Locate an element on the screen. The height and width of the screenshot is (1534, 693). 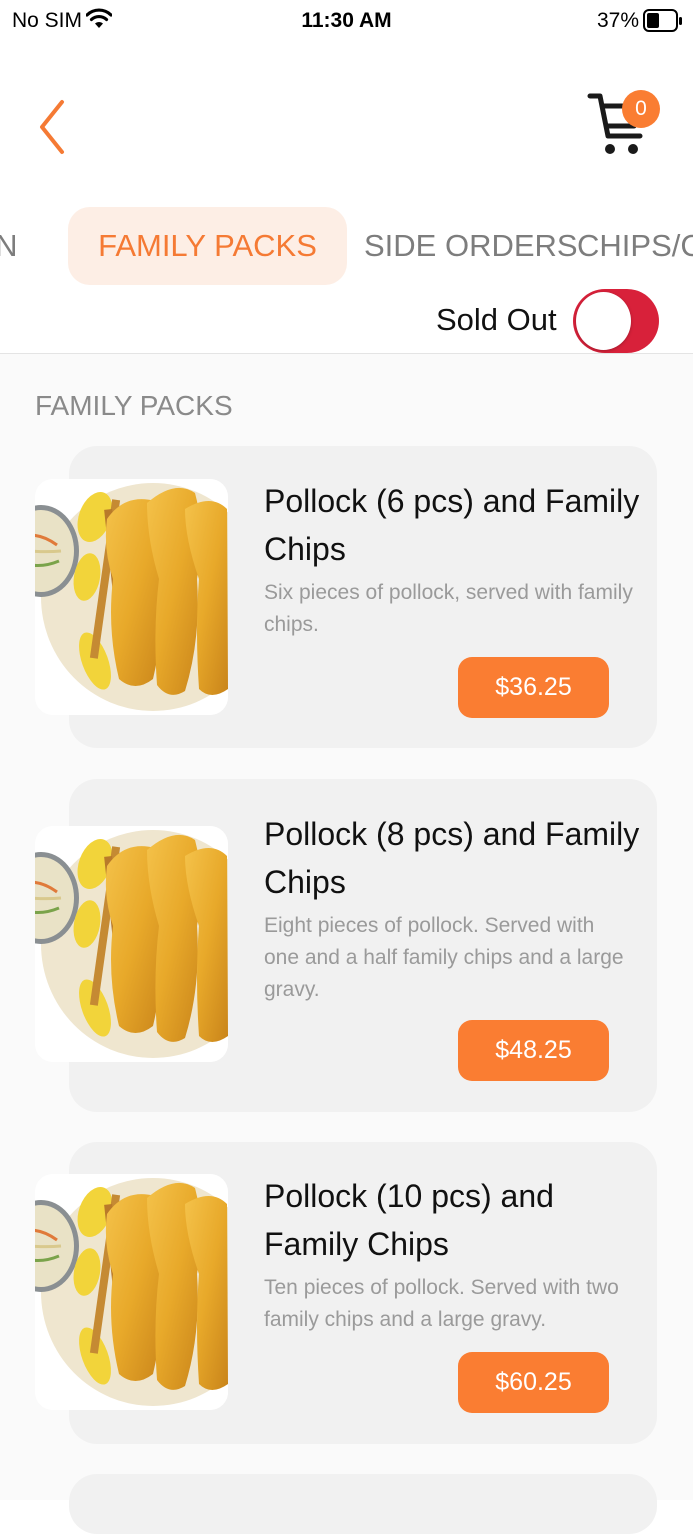
chevron-left-icon is located at coordinates (52, 127).